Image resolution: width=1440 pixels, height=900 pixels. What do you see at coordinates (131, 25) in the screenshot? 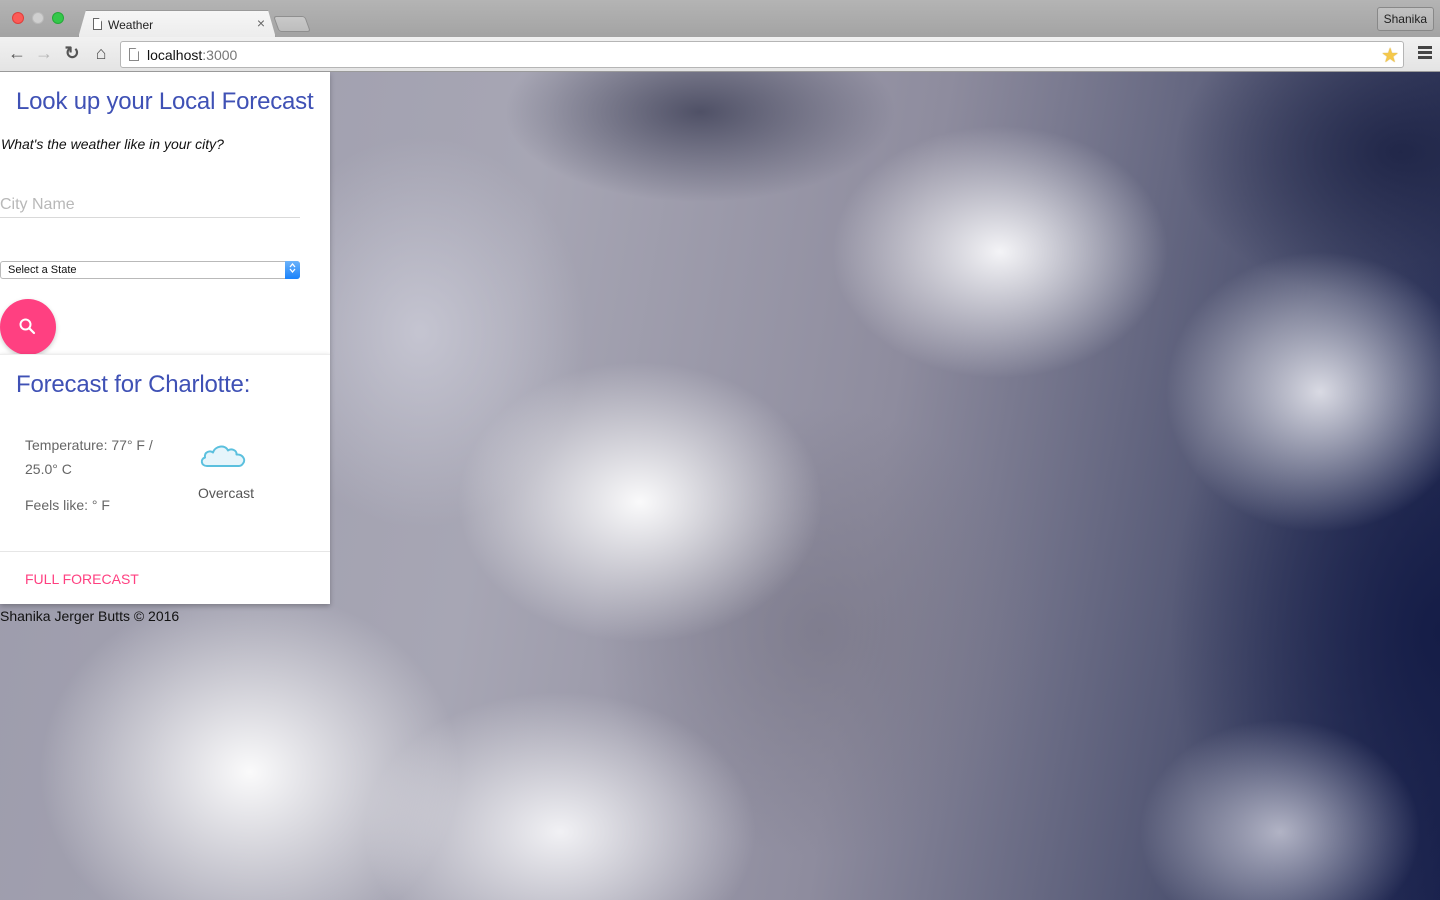
I see `tab-title: Weather` at bounding box center [131, 25].